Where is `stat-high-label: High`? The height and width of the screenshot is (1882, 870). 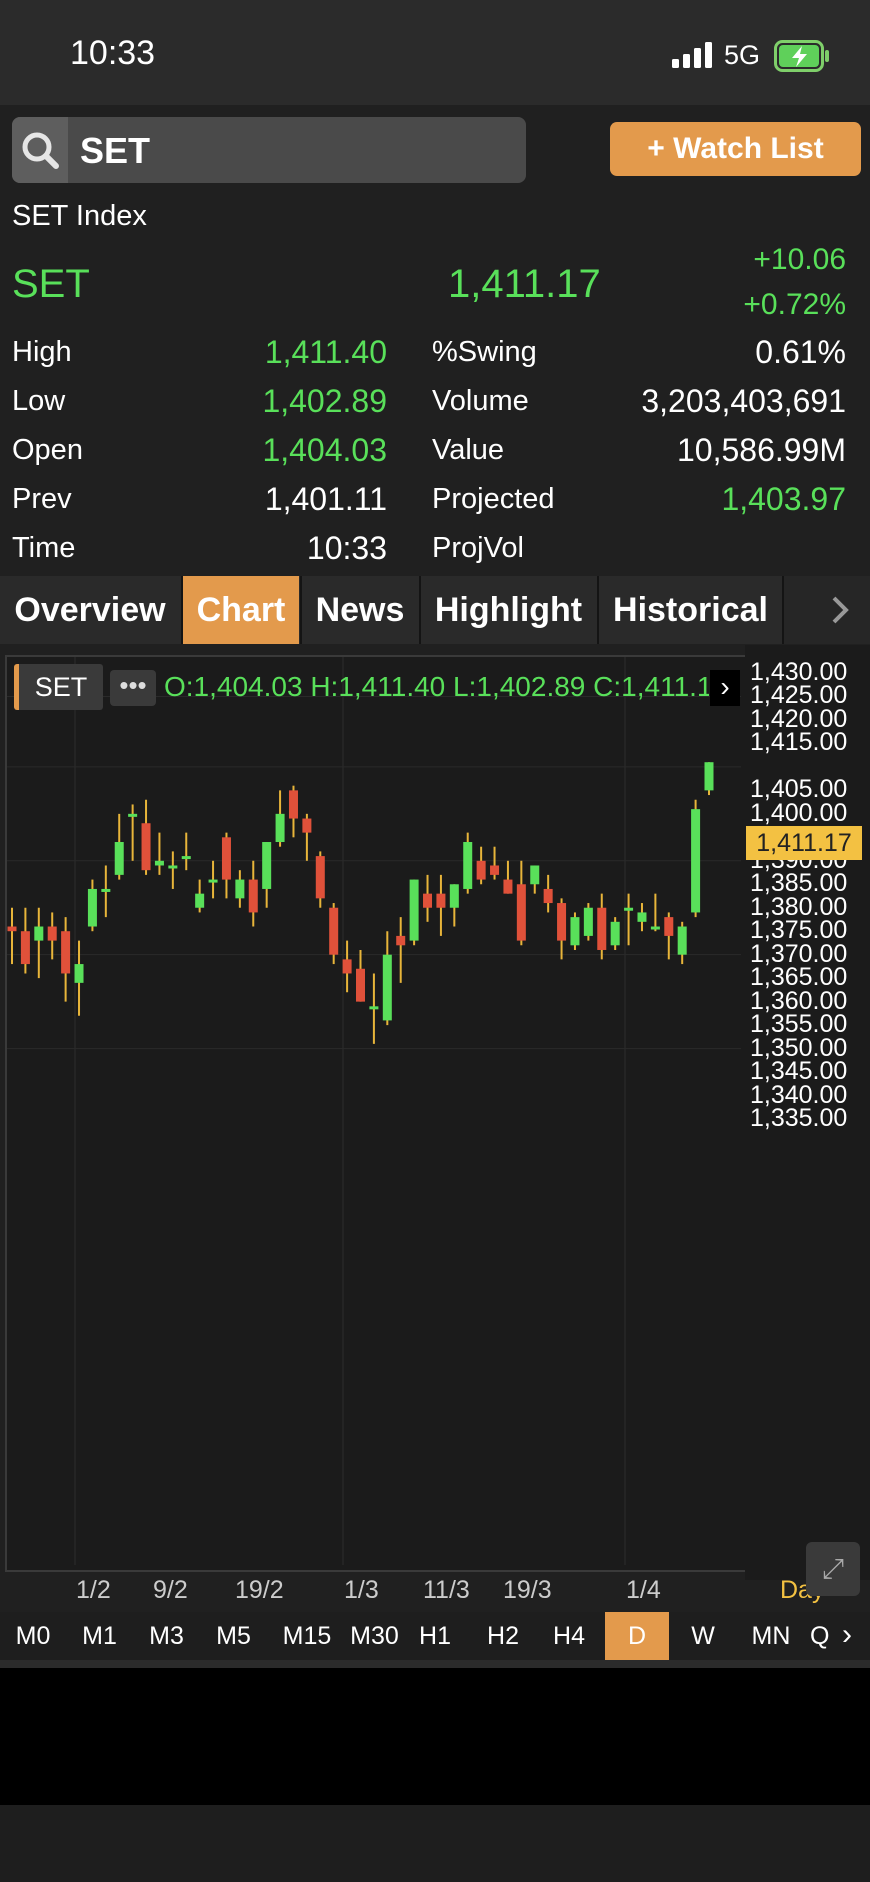 stat-high-label: High is located at coordinates (42, 352).